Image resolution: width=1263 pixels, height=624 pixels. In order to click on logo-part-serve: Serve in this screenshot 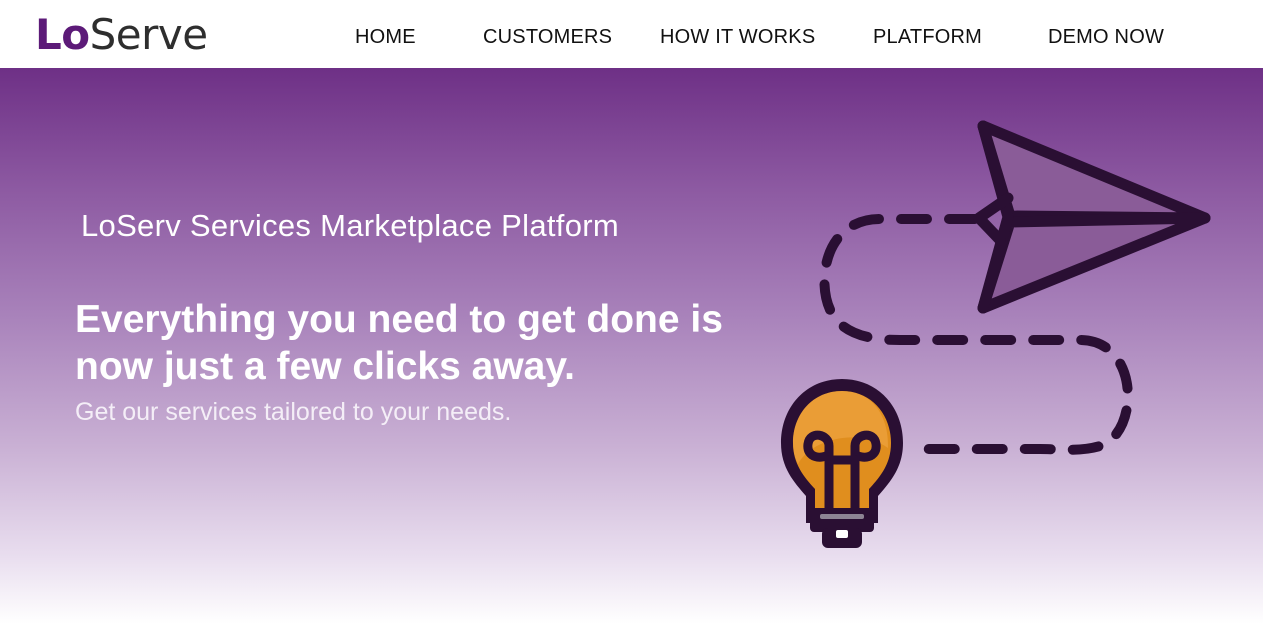, I will do `click(148, 34)`.